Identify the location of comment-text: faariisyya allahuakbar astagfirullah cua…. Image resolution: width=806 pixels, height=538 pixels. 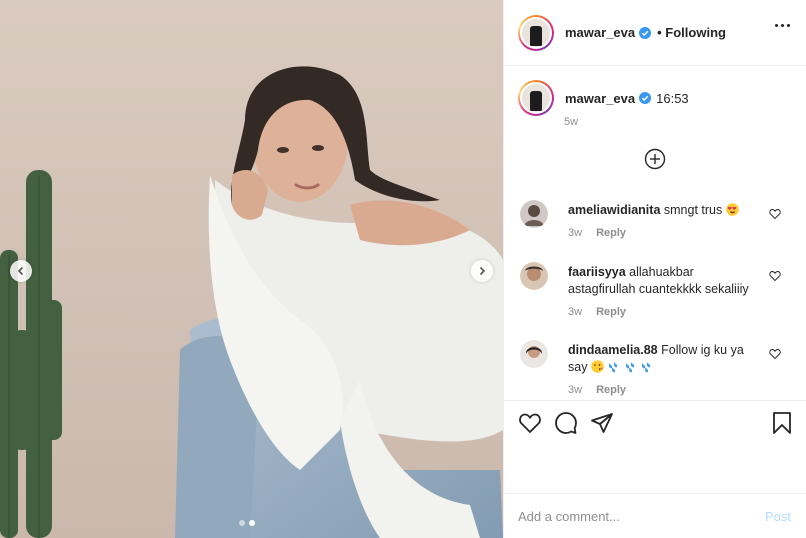
(665, 281).